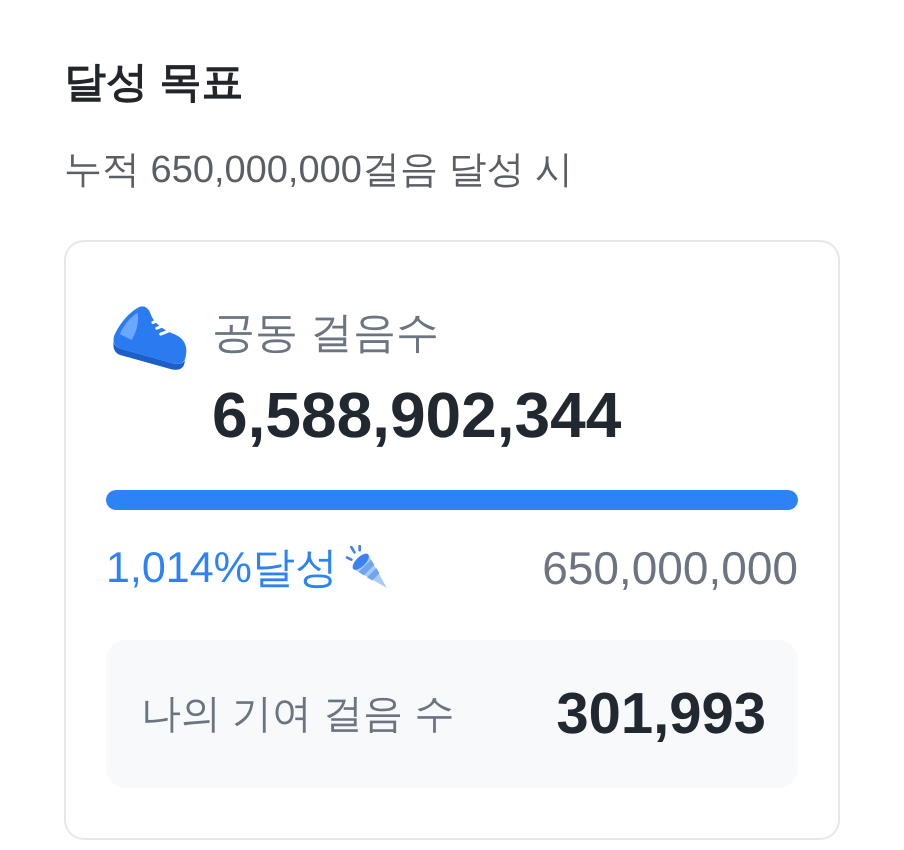 This screenshot has width=904, height=850. What do you see at coordinates (318, 170) in the screenshot?
I see `section-subtitle: 누적 650,000,000걸음 달성 시` at bounding box center [318, 170].